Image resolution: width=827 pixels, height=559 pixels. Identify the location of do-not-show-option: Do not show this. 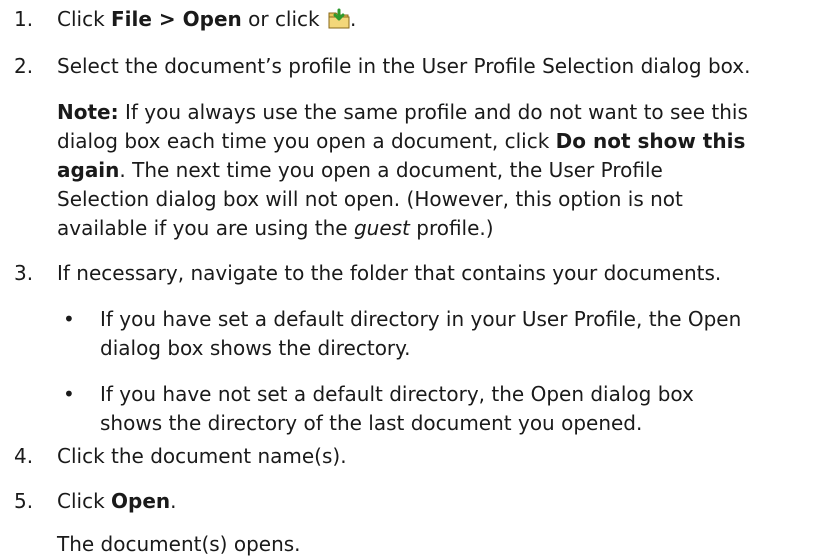
(650, 141).